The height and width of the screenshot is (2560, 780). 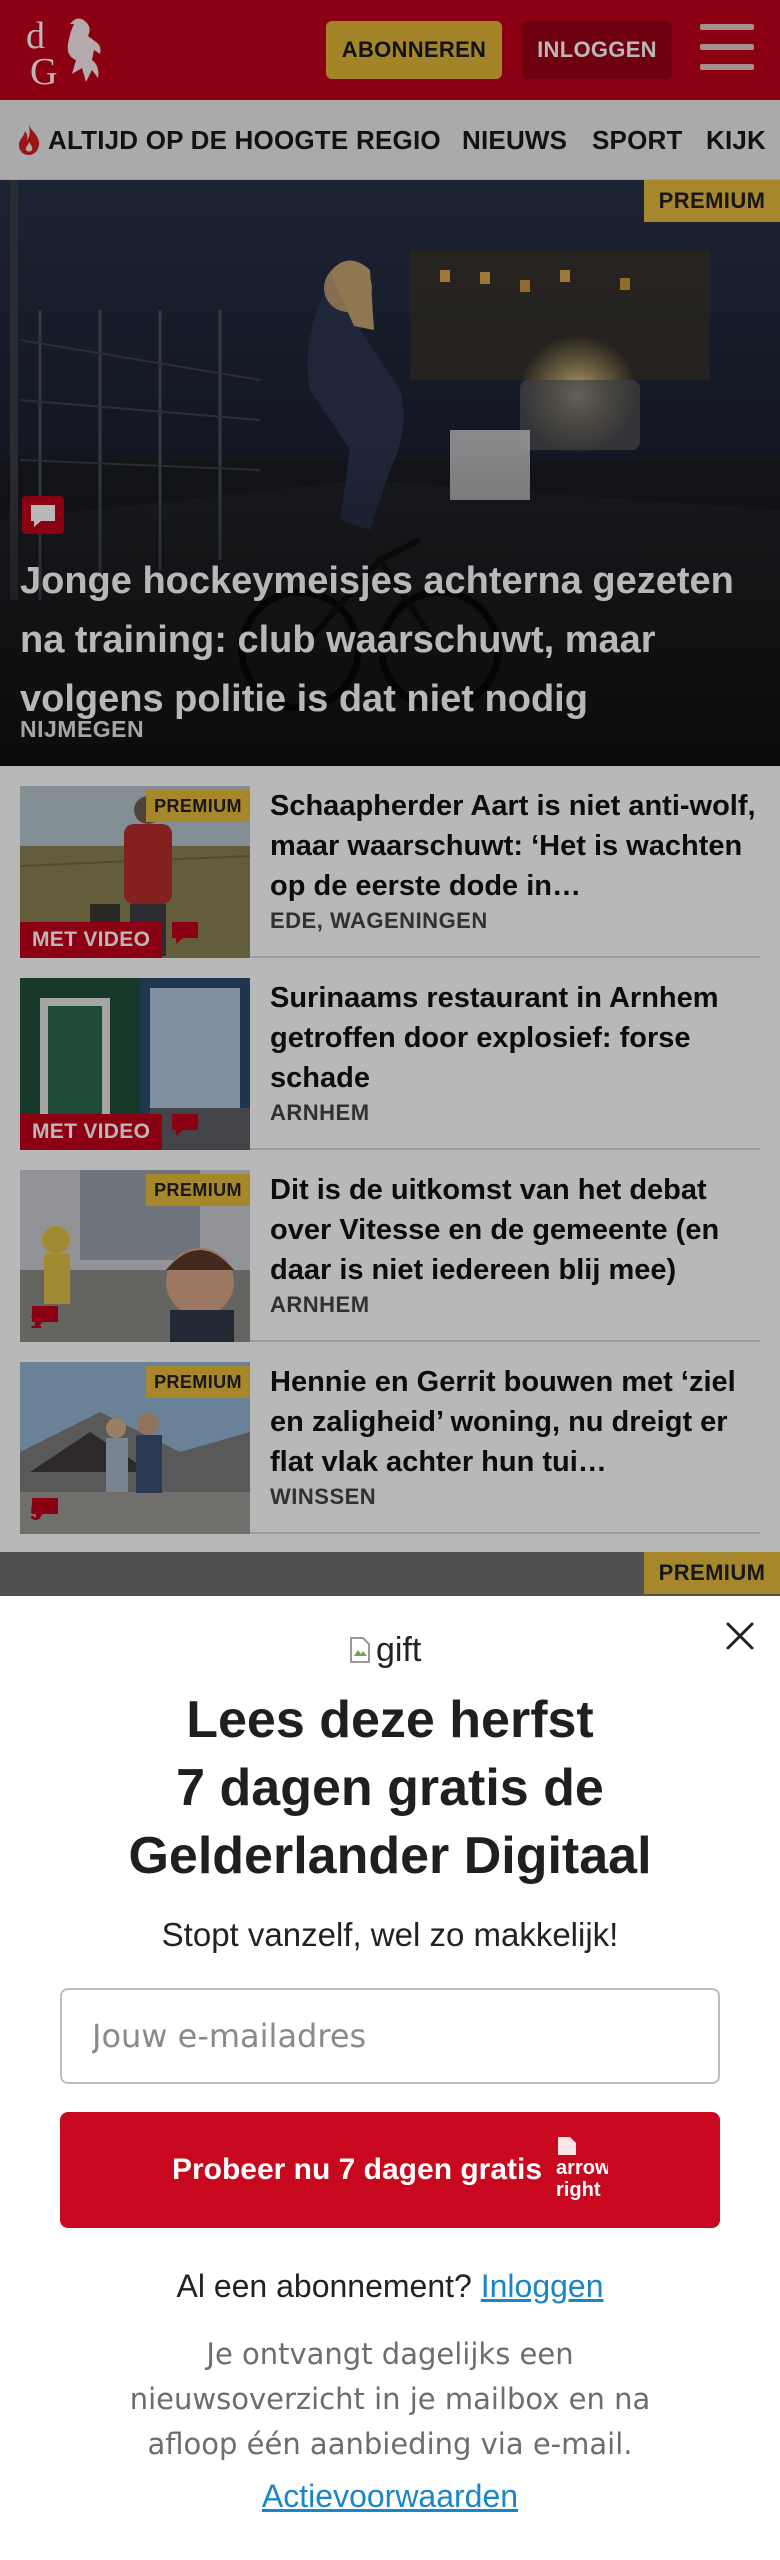 I want to click on existing-subscription-text: Al een abonnement?, so click(x=324, y=2286).